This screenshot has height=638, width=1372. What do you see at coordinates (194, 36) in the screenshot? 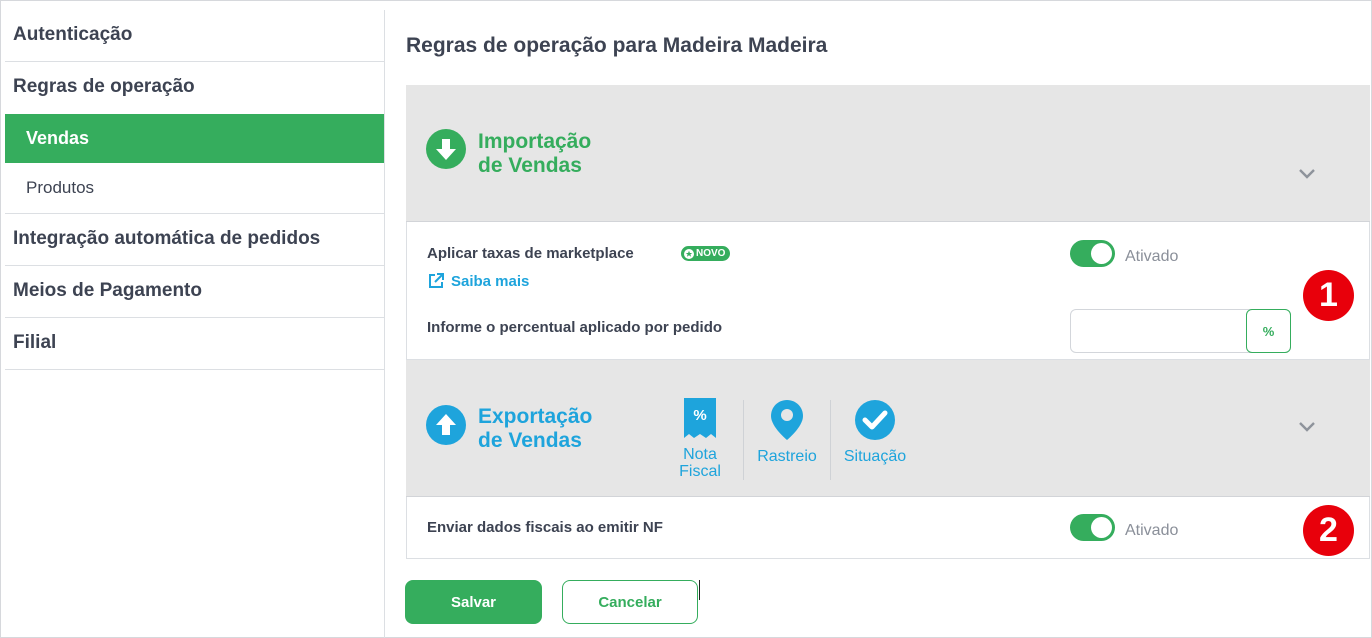
I see `sidebar-item-autenticacao: Autenticação` at bounding box center [194, 36].